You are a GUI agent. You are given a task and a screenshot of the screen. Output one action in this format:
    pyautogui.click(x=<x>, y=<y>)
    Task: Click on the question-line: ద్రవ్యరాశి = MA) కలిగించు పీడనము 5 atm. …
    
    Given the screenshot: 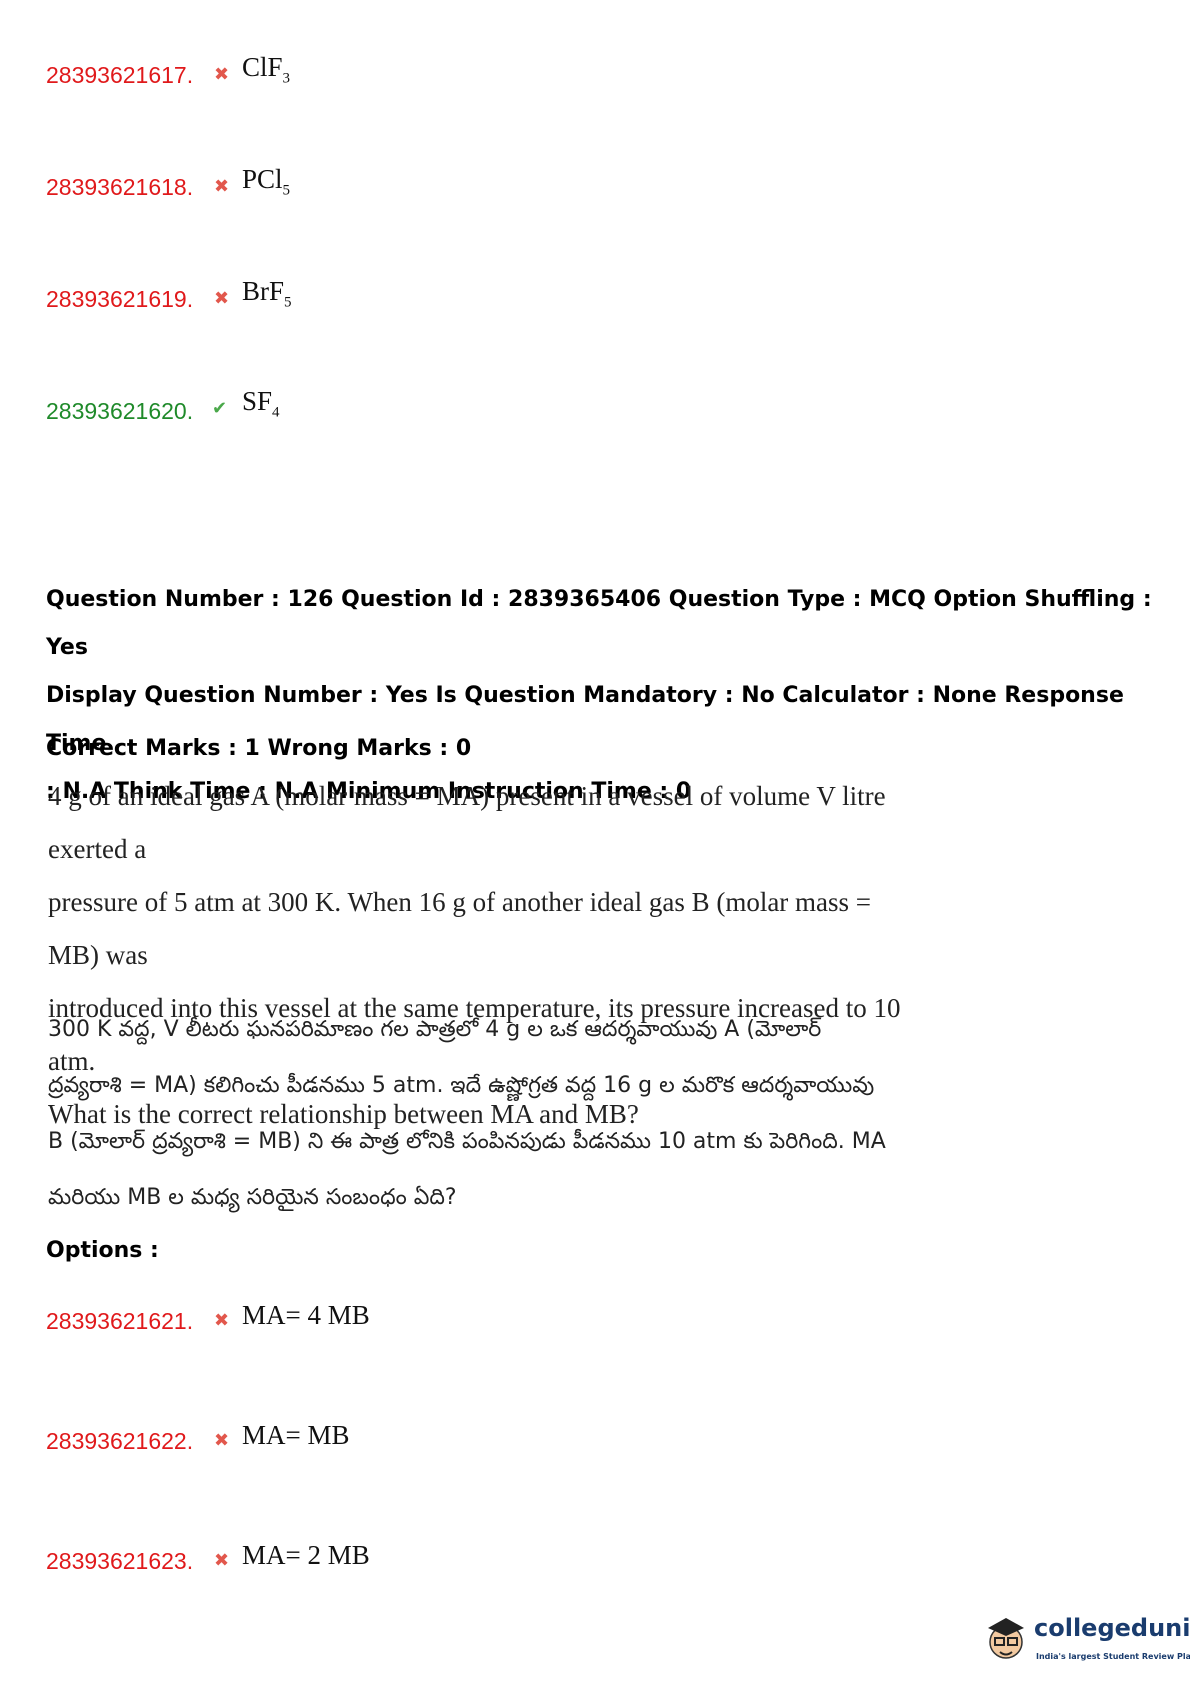 What is the action you would take?
    pyautogui.click(x=461, y=1085)
    